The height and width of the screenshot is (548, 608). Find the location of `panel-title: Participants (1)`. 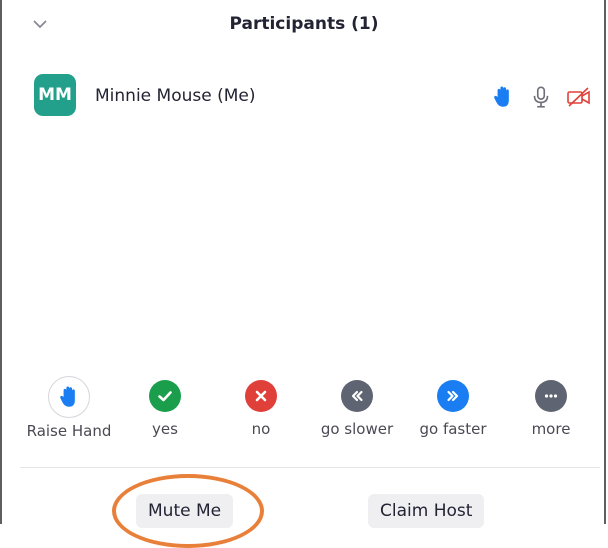

panel-title: Participants (1) is located at coordinates (304, 24).